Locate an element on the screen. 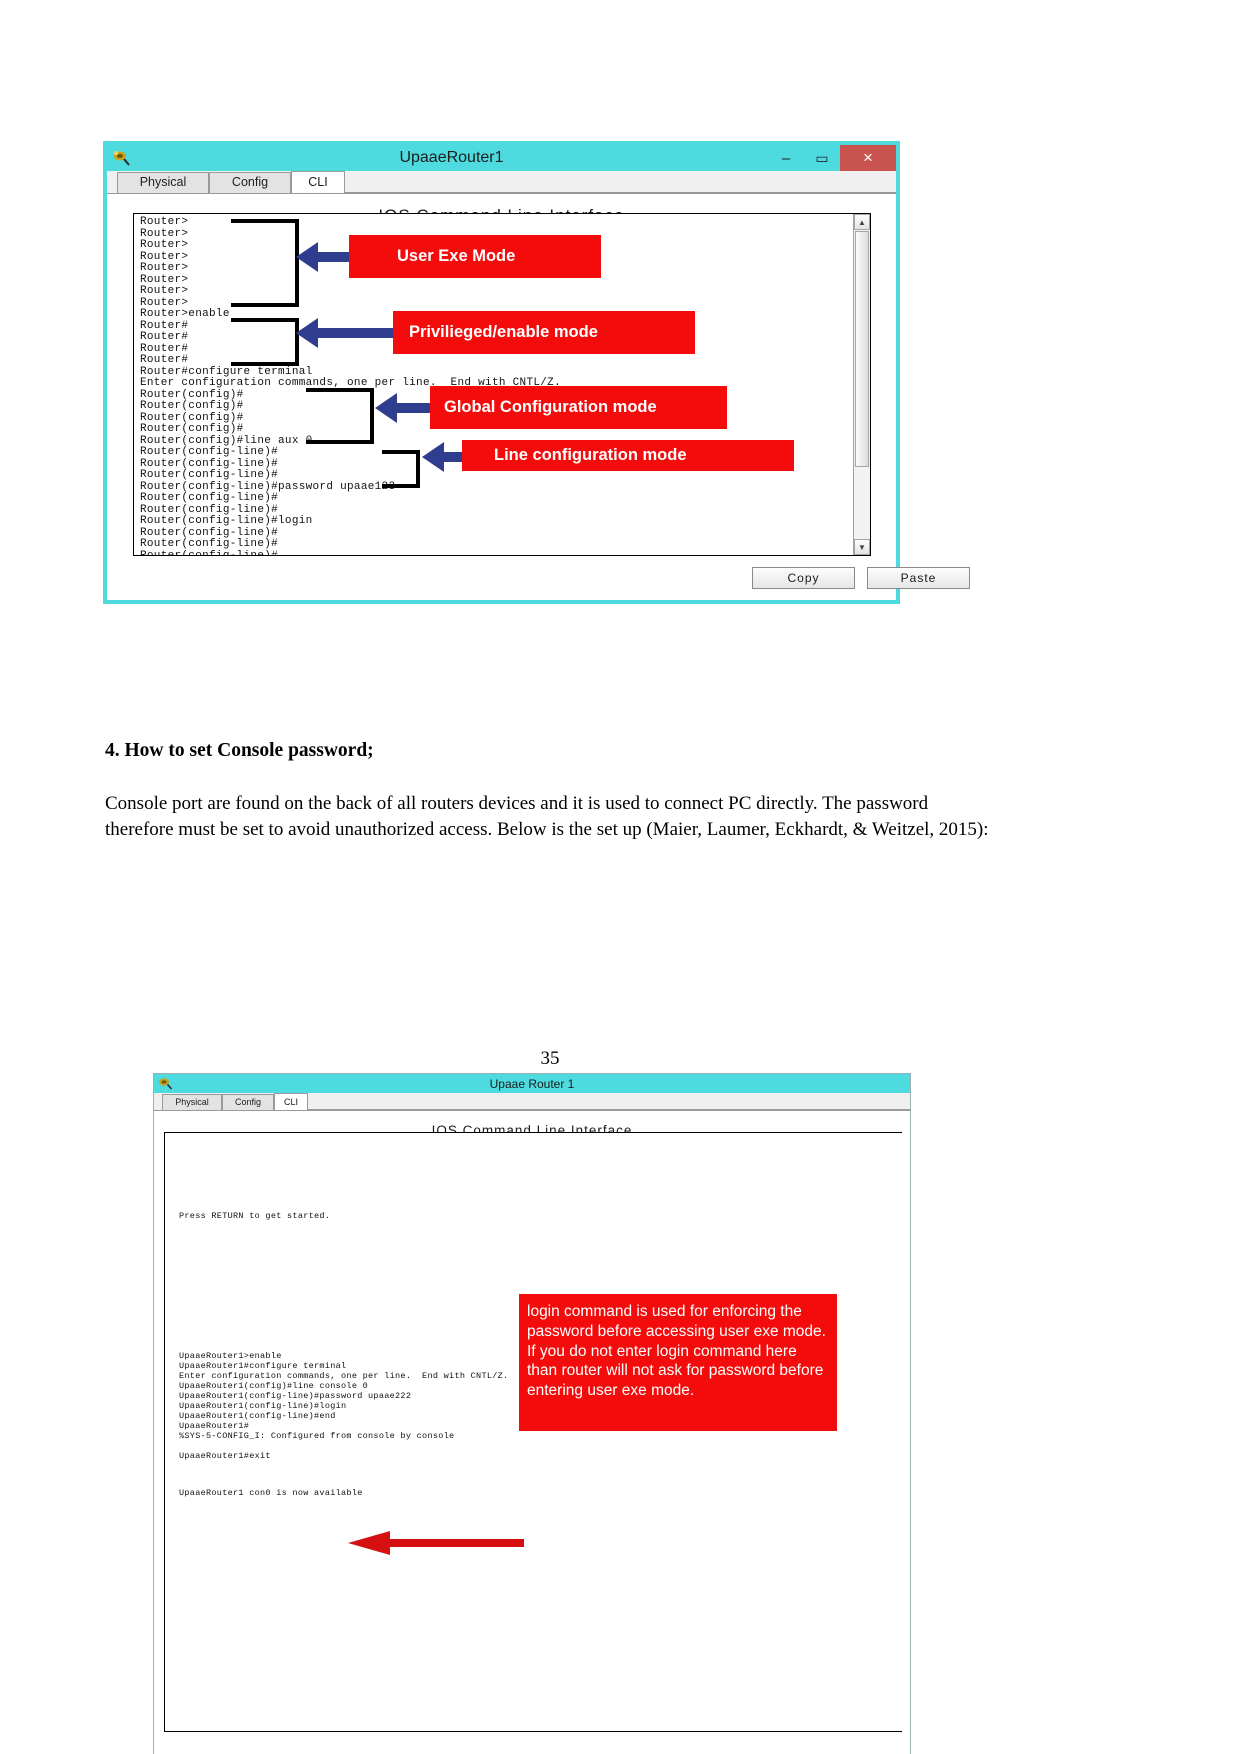  callout-line-config-mode-label: Line configuration mode is located at coordinates (590, 455).